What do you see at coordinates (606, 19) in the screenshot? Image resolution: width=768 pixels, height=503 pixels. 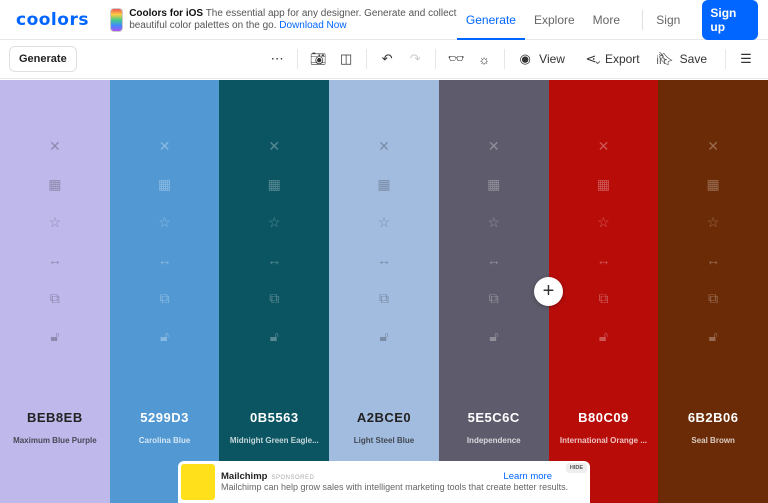 I see `nav-more-label: More` at bounding box center [606, 19].